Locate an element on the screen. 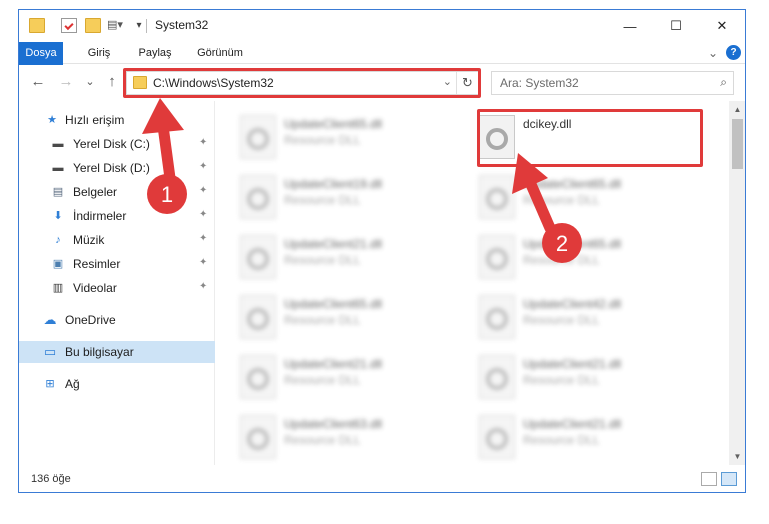 This screenshot has height=524, width=769. download-icon: ⬇ is located at coordinates (58, 216).